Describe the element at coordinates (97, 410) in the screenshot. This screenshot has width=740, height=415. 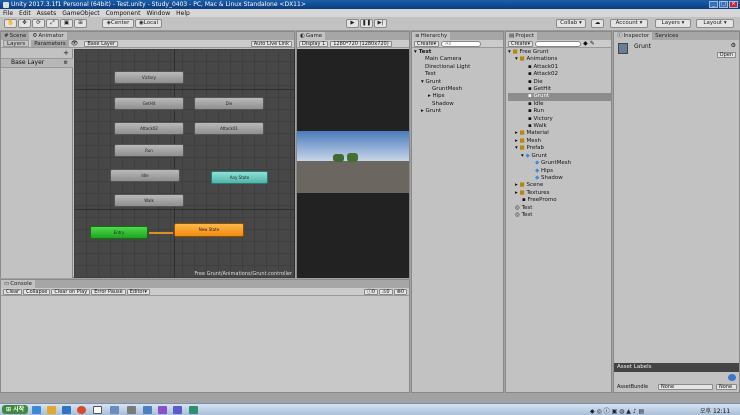
I see `unity-taskbar-icon` at that location.